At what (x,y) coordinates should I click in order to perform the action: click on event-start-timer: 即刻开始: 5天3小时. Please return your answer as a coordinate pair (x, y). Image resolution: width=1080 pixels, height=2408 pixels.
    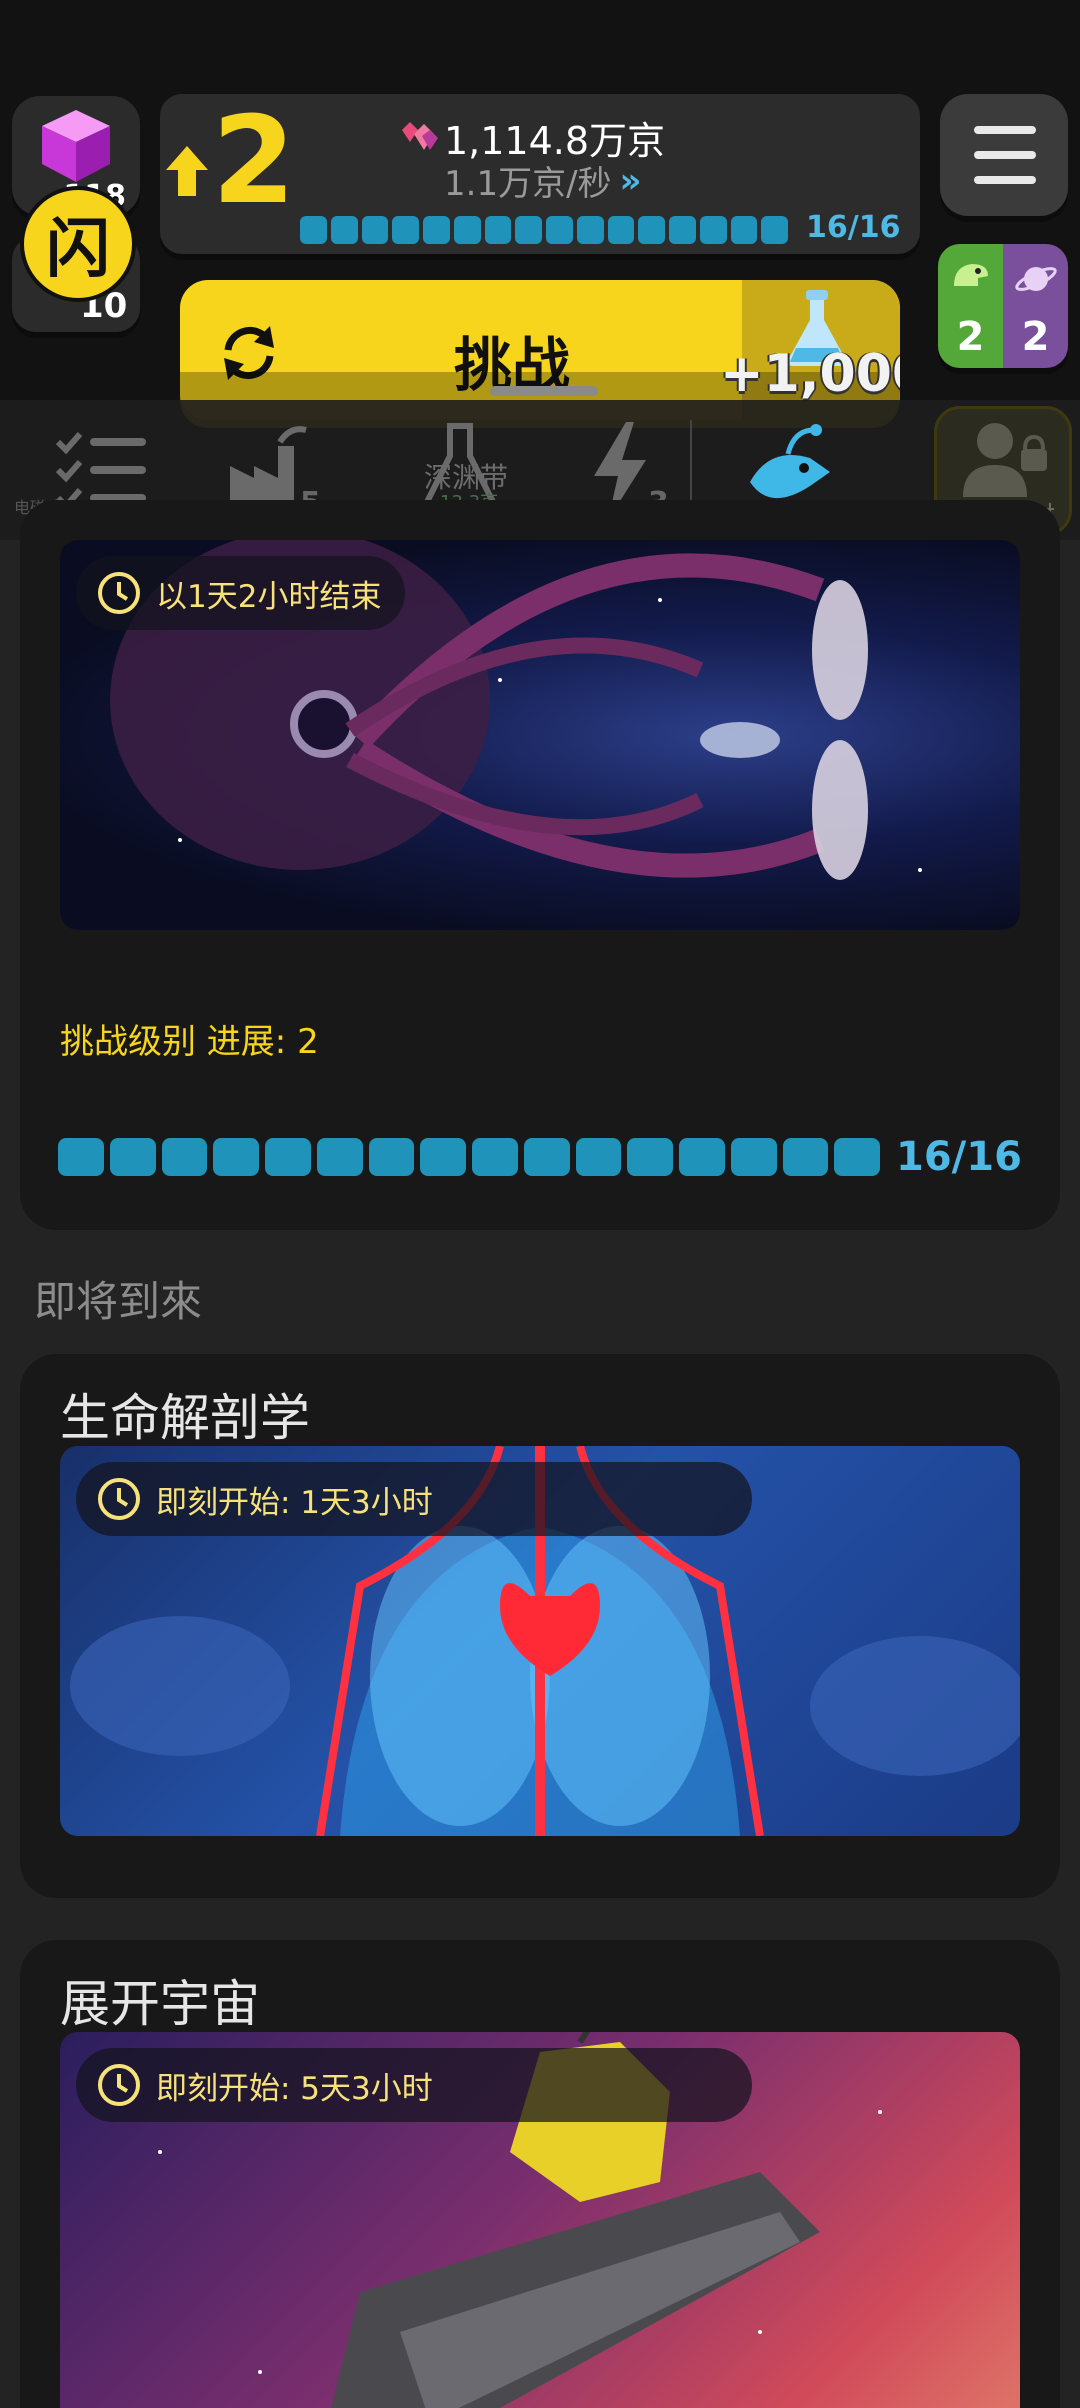
    Looking at the image, I should click on (414, 2085).